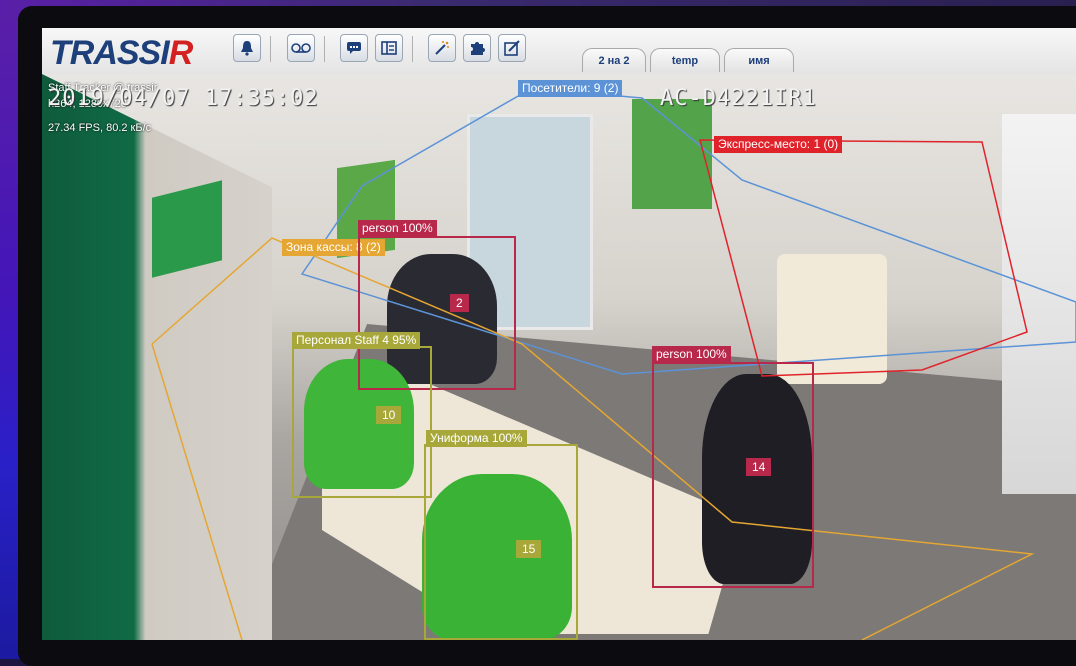 This screenshot has height=666, width=1076. I want to click on tab-2x2: 2 на 2, so click(614, 60).